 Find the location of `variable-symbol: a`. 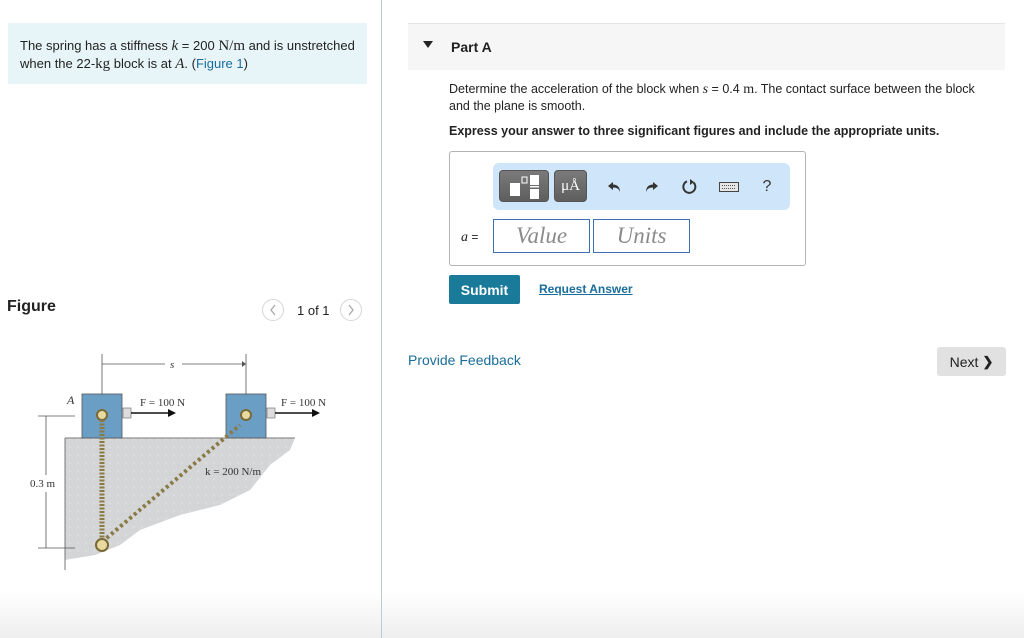

variable-symbol: a is located at coordinates (464, 237).